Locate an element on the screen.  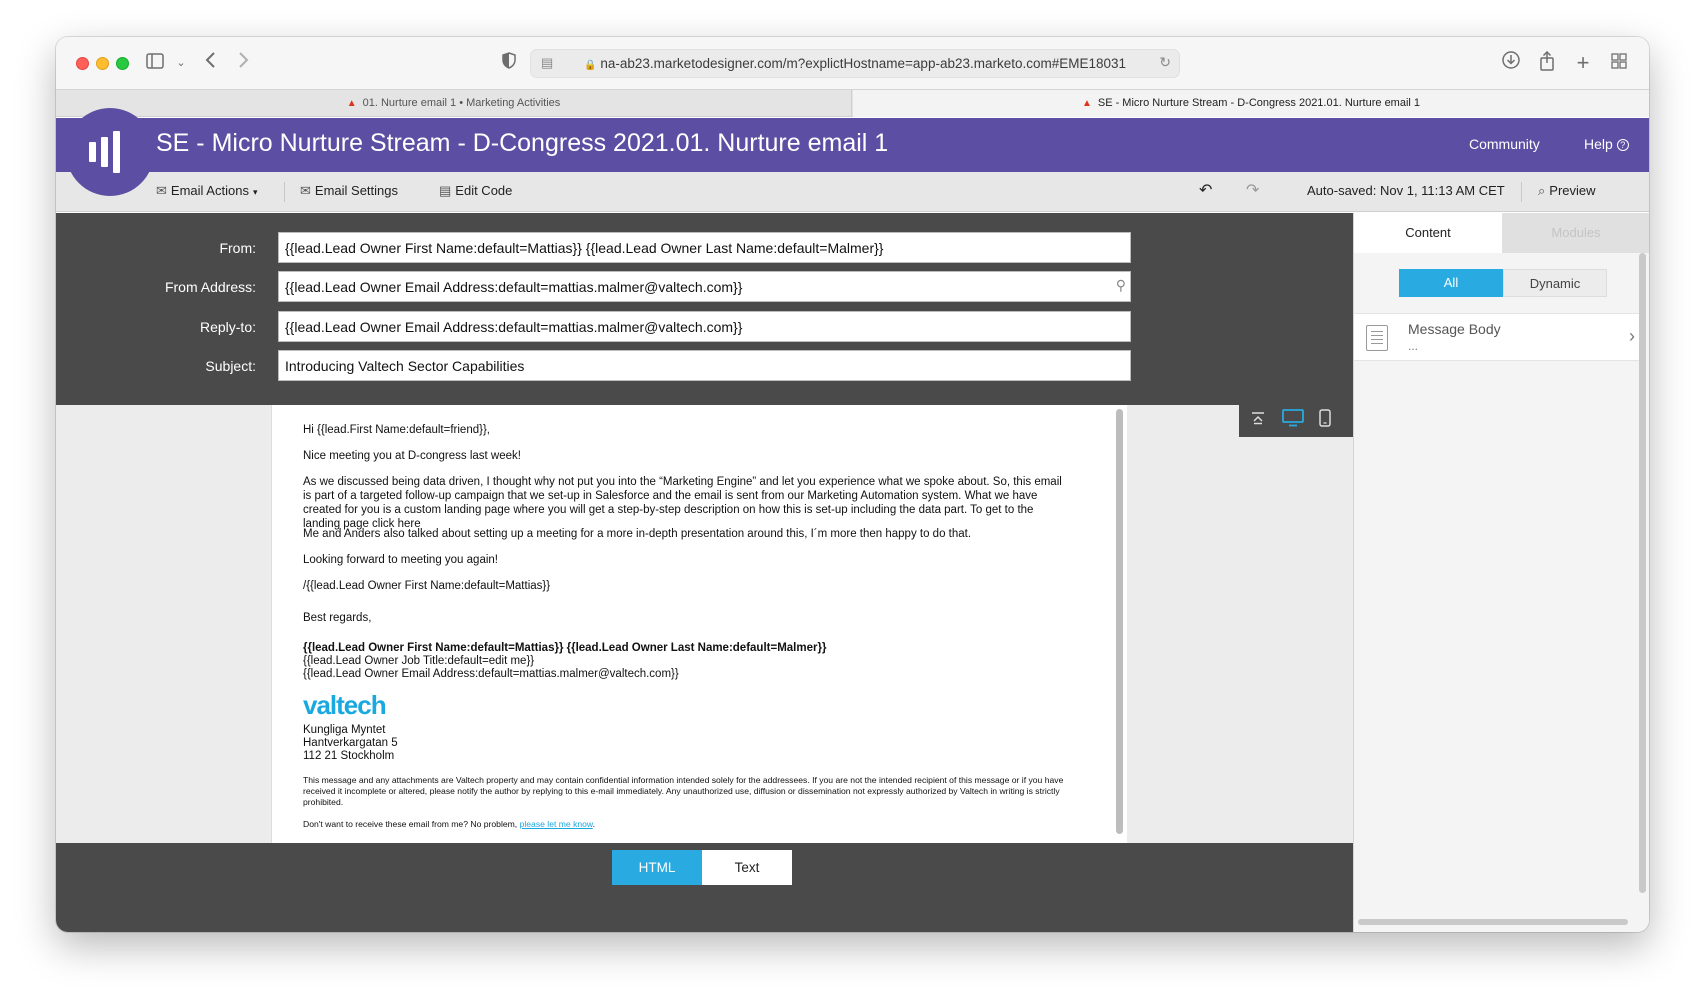
text-toggle-button: Text is located at coordinates (747, 867).